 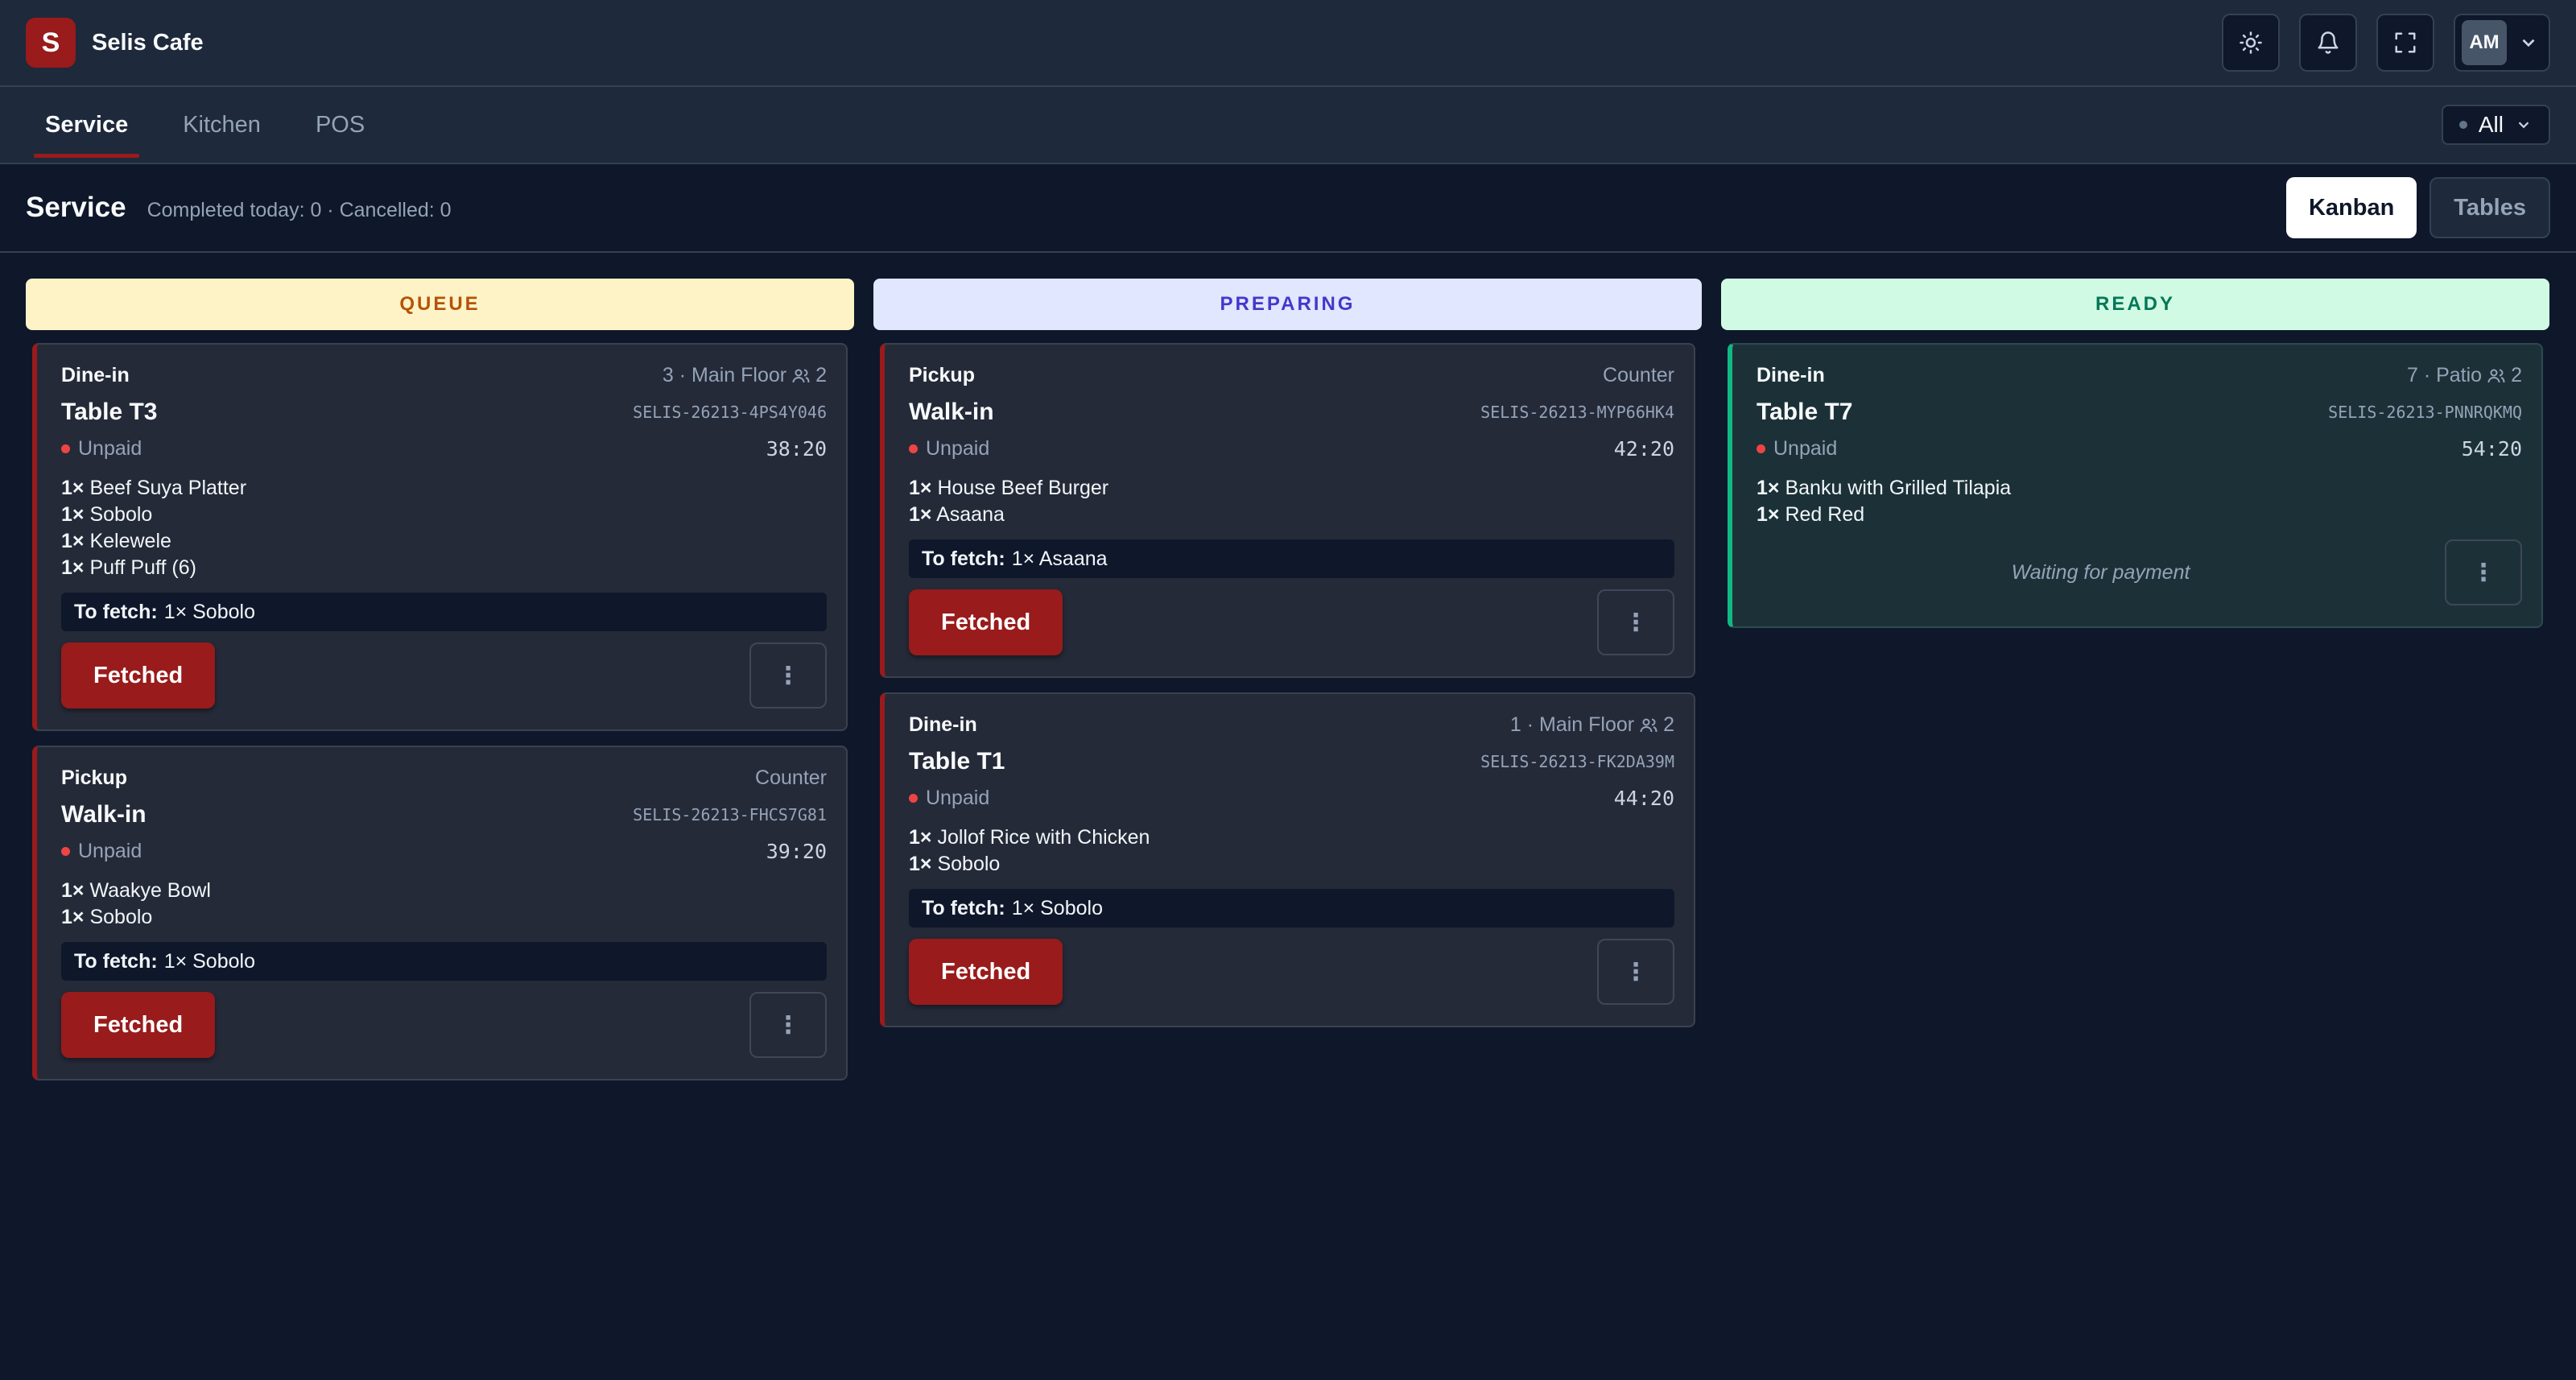 What do you see at coordinates (2100, 572) in the screenshot?
I see `waiting-for-payment-note: Waiting for payment` at bounding box center [2100, 572].